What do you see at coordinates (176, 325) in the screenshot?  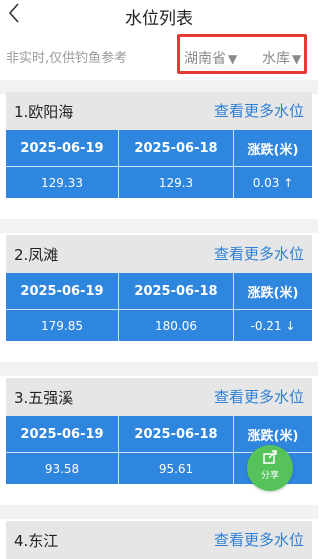 I see `level-date2: 180.06` at bounding box center [176, 325].